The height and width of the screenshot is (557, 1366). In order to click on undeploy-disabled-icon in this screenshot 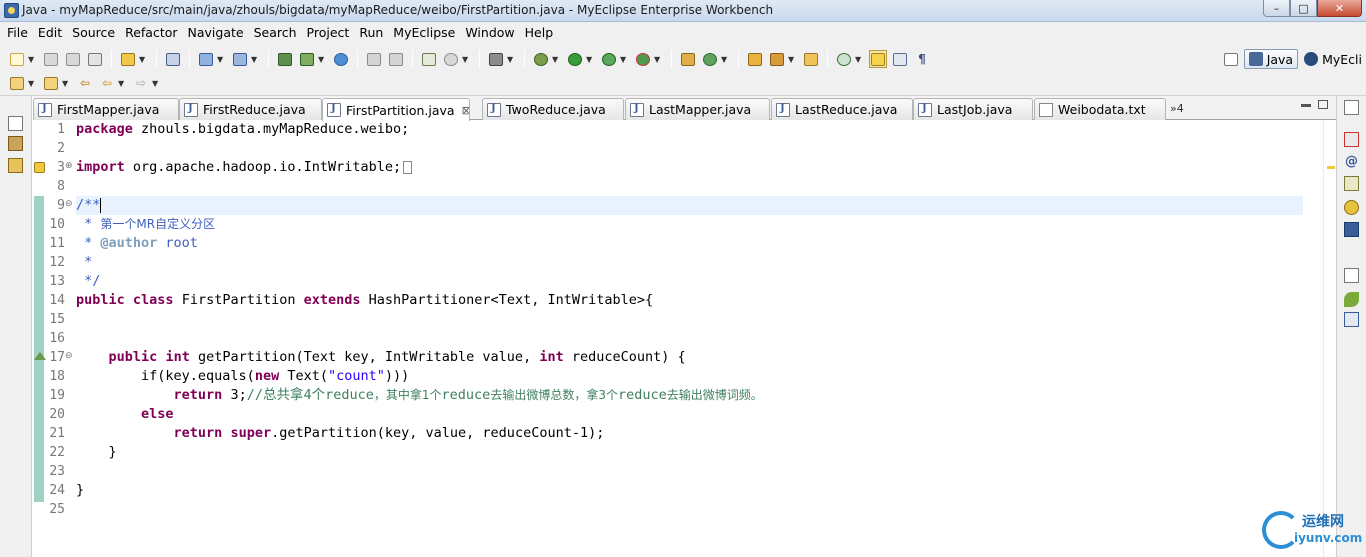, I will do `click(396, 59)`.